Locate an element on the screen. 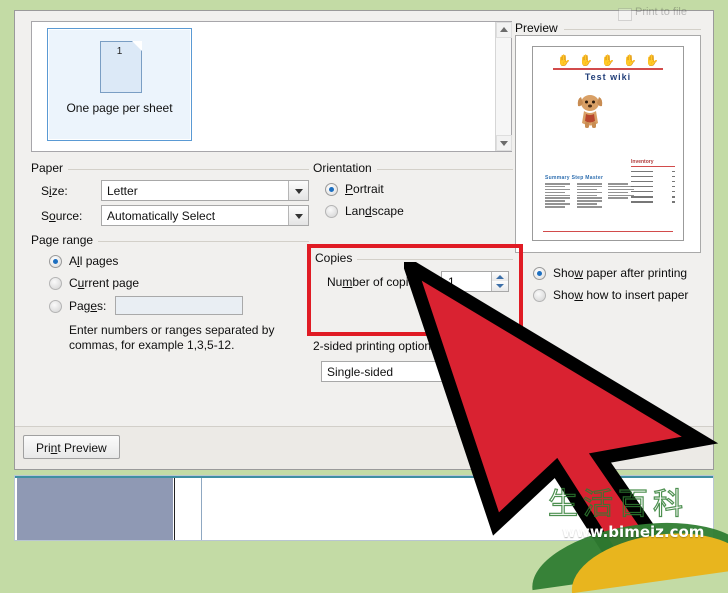 This screenshot has height=593, width=728. paper-size-value: Letter is located at coordinates (122, 191).